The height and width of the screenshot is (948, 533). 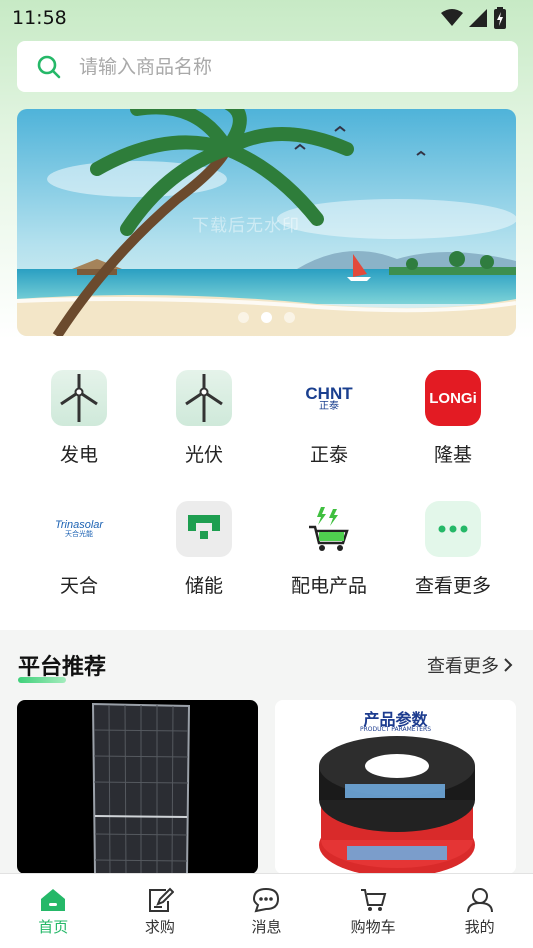 What do you see at coordinates (479, 900) in the screenshot?
I see `user-icon` at bounding box center [479, 900].